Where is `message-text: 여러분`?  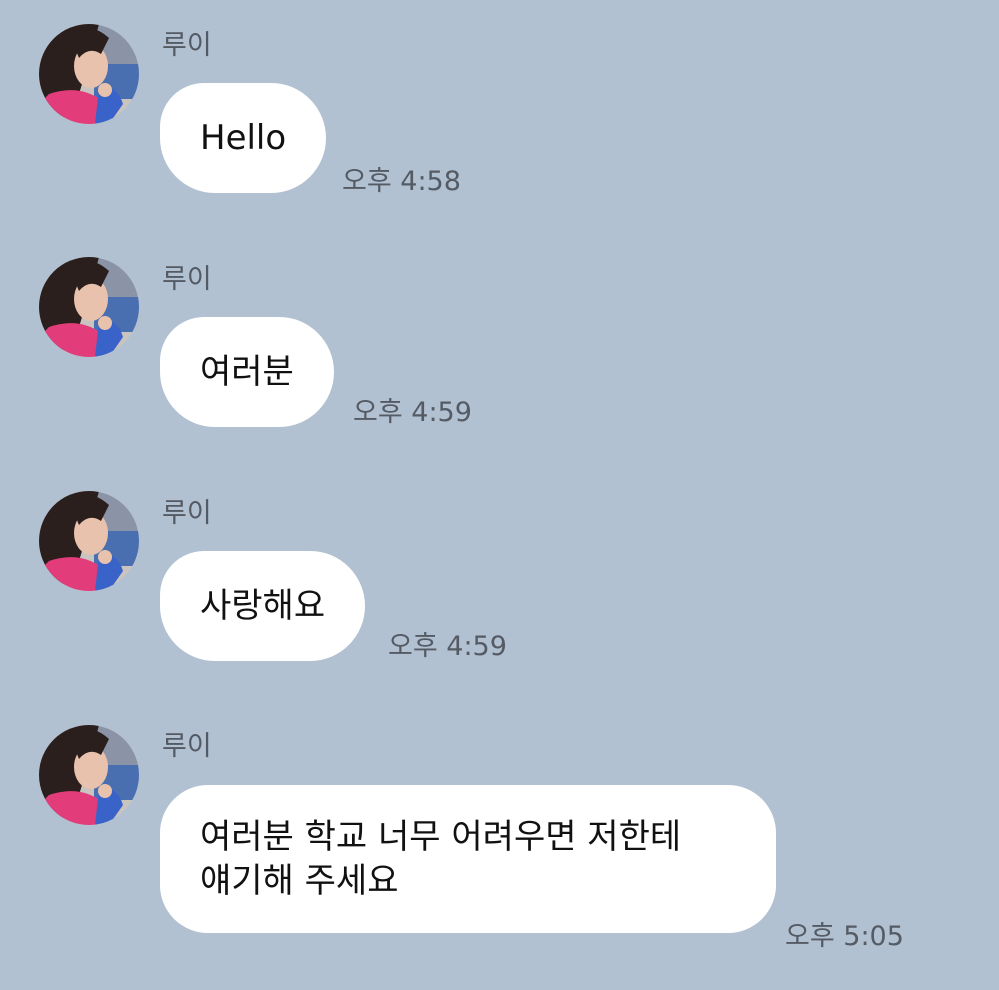 message-text: 여러분 is located at coordinates (247, 372).